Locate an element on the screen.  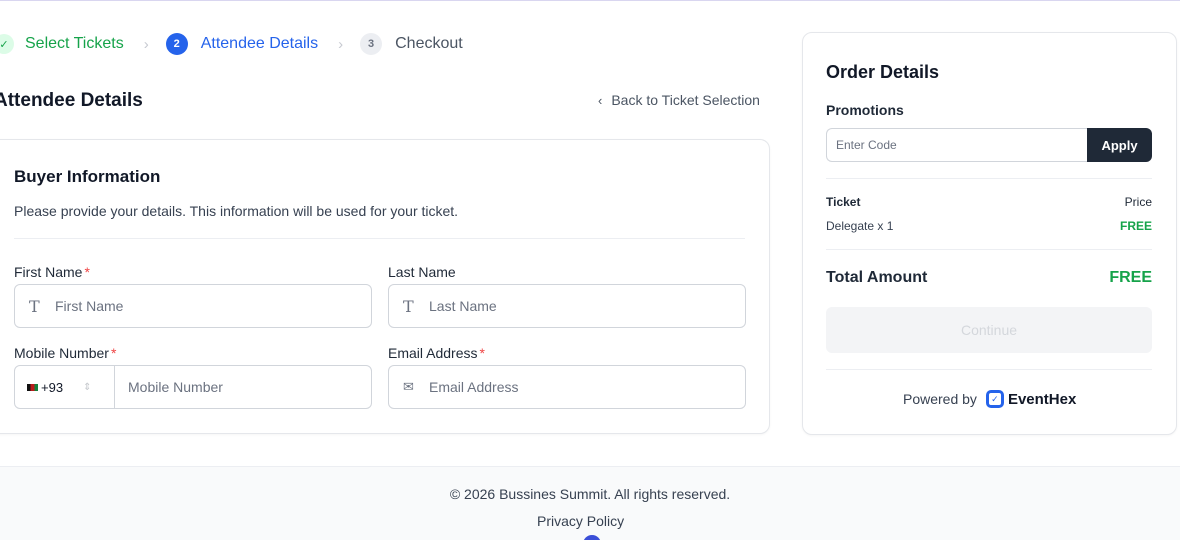
mobile-number-input: Mobile Number is located at coordinates (169, 387).